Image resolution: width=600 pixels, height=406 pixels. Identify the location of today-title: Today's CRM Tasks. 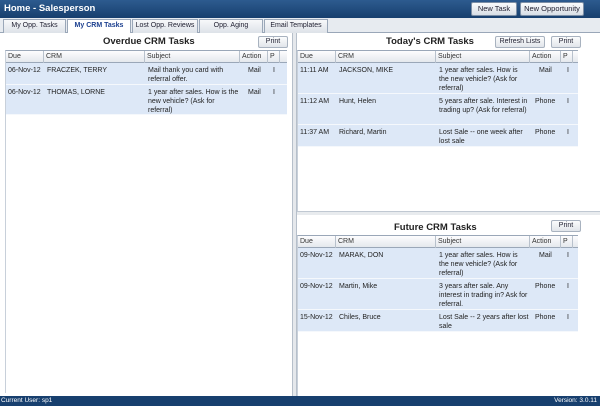
(430, 41).